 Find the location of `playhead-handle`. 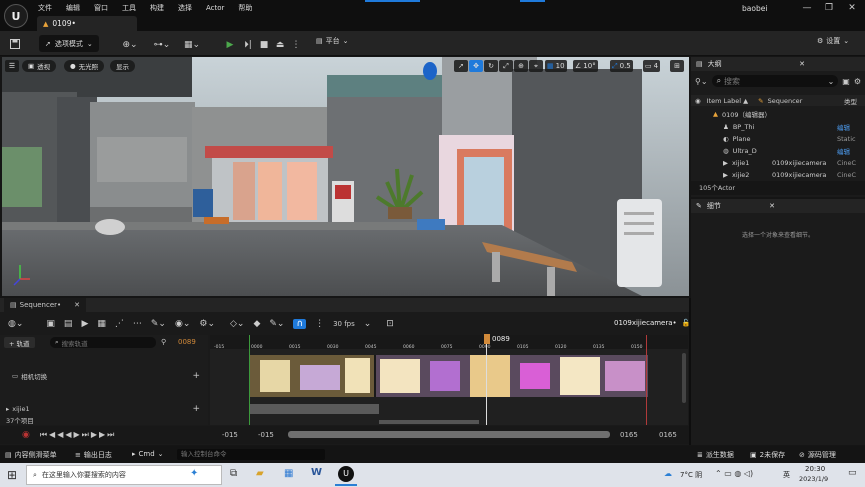

playhead-handle is located at coordinates (487, 339).